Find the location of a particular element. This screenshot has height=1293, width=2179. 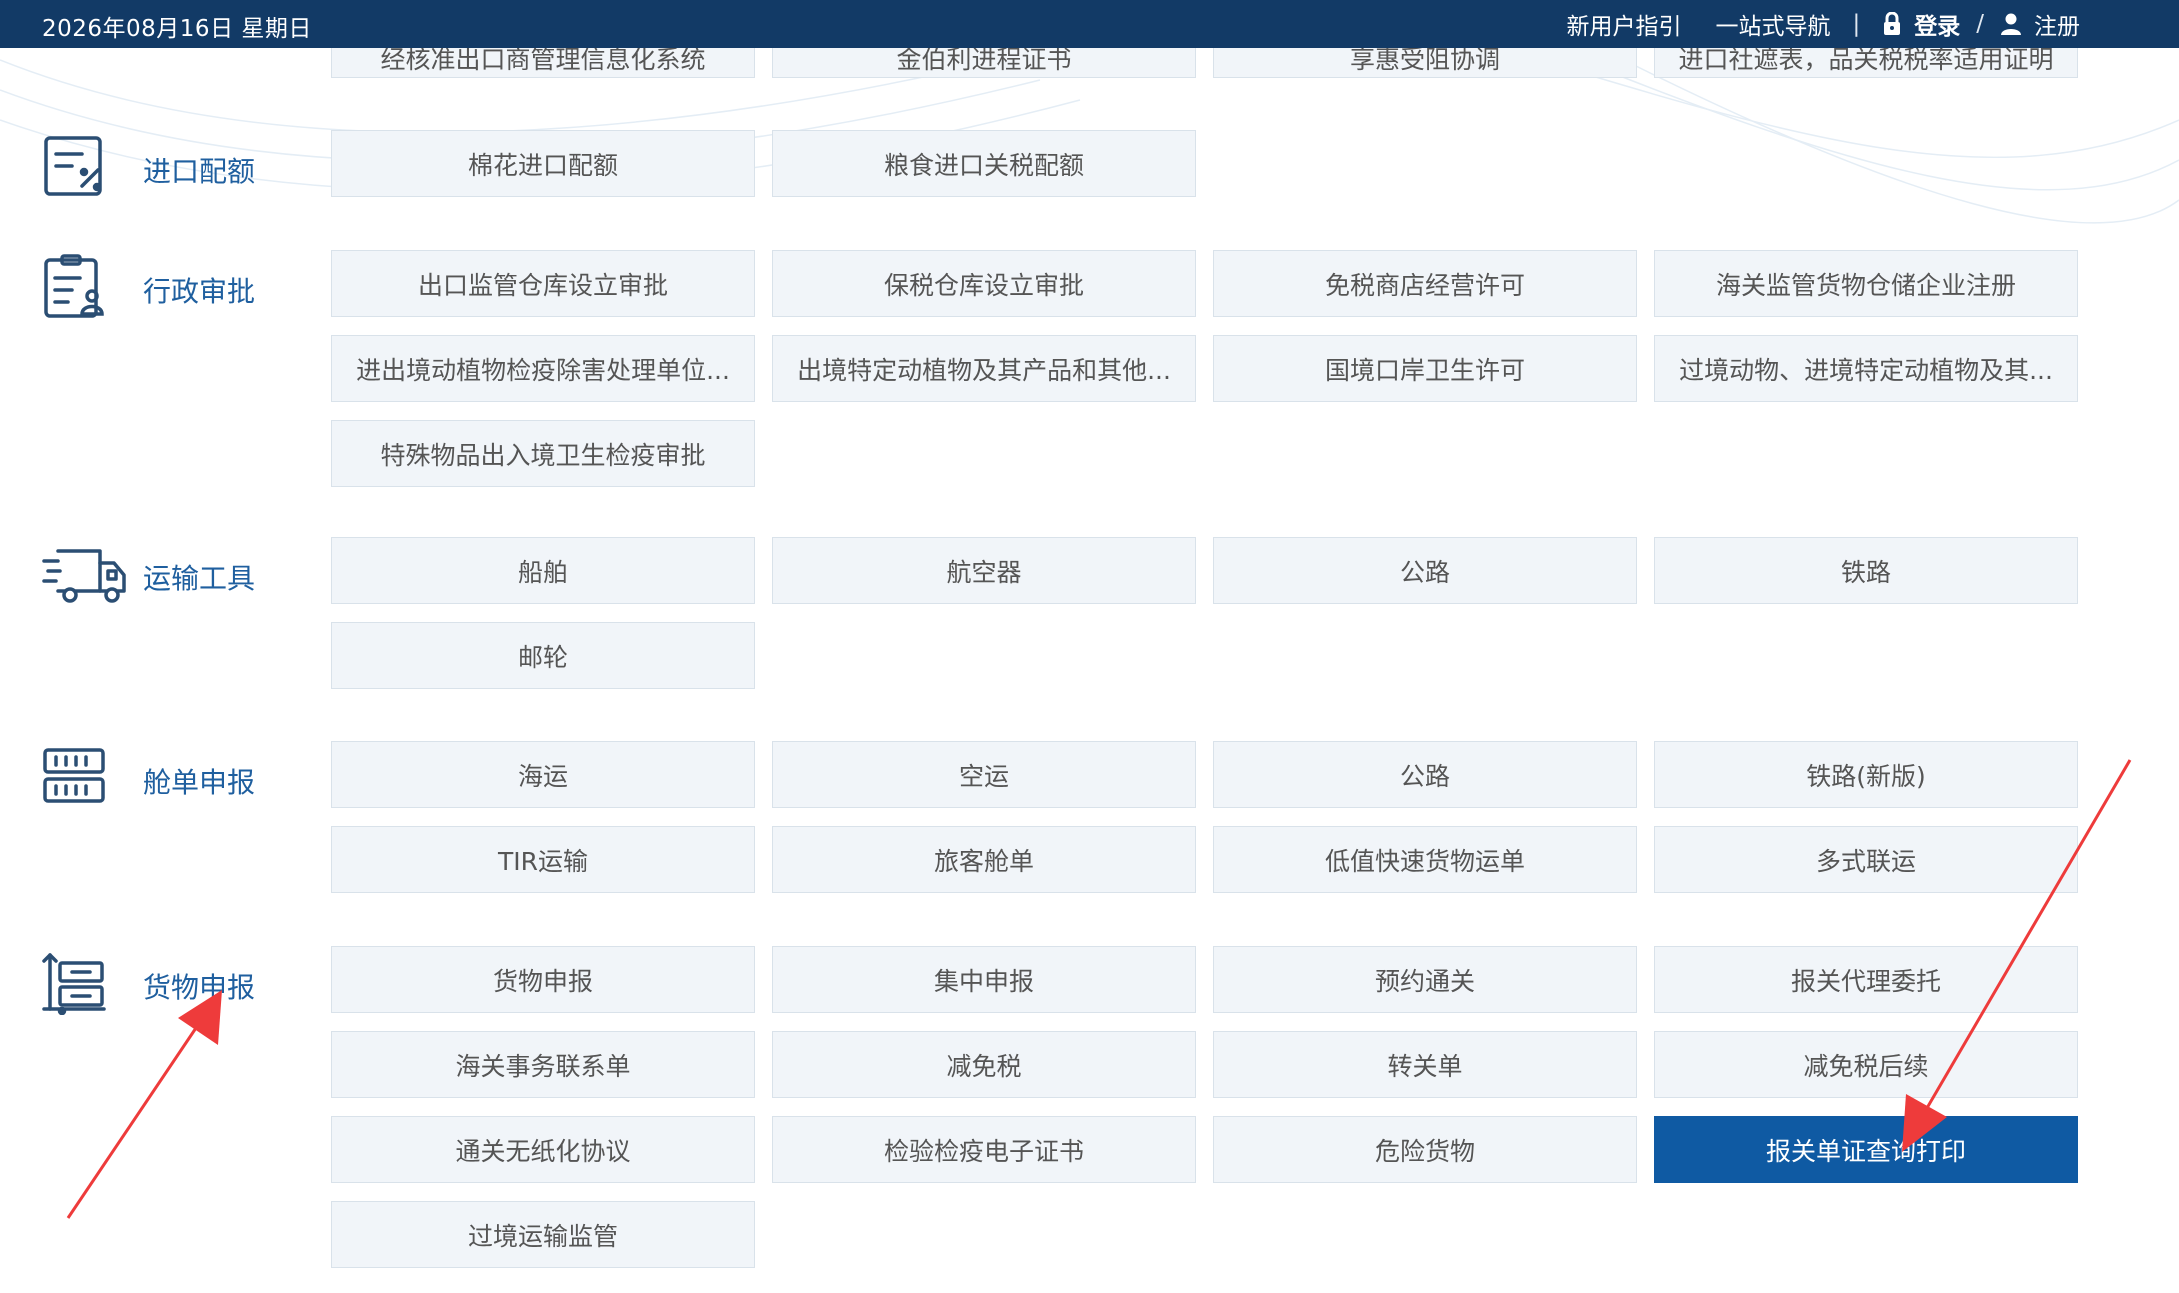

tile-duty-free-shop-license: 免税商店经营许可 is located at coordinates (1425, 283).